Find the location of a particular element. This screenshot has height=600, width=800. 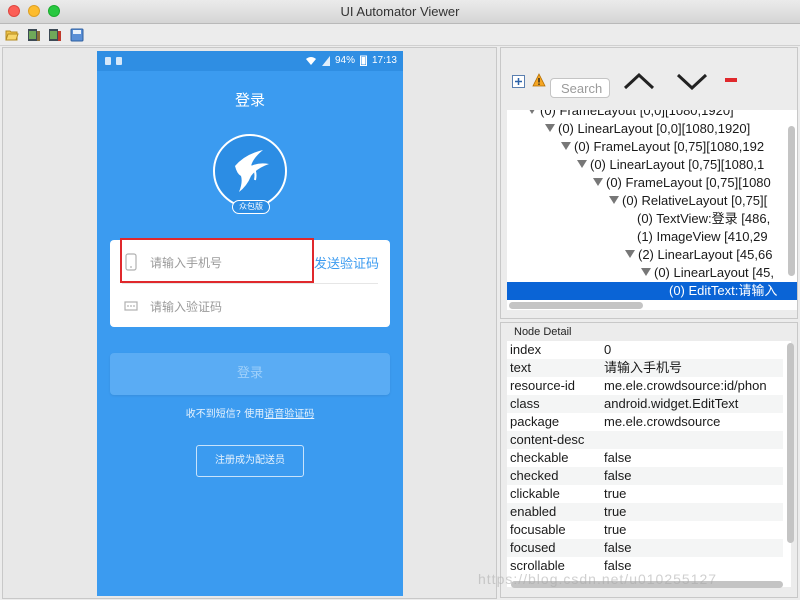

login-button: 登录 is located at coordinates (250, 374).